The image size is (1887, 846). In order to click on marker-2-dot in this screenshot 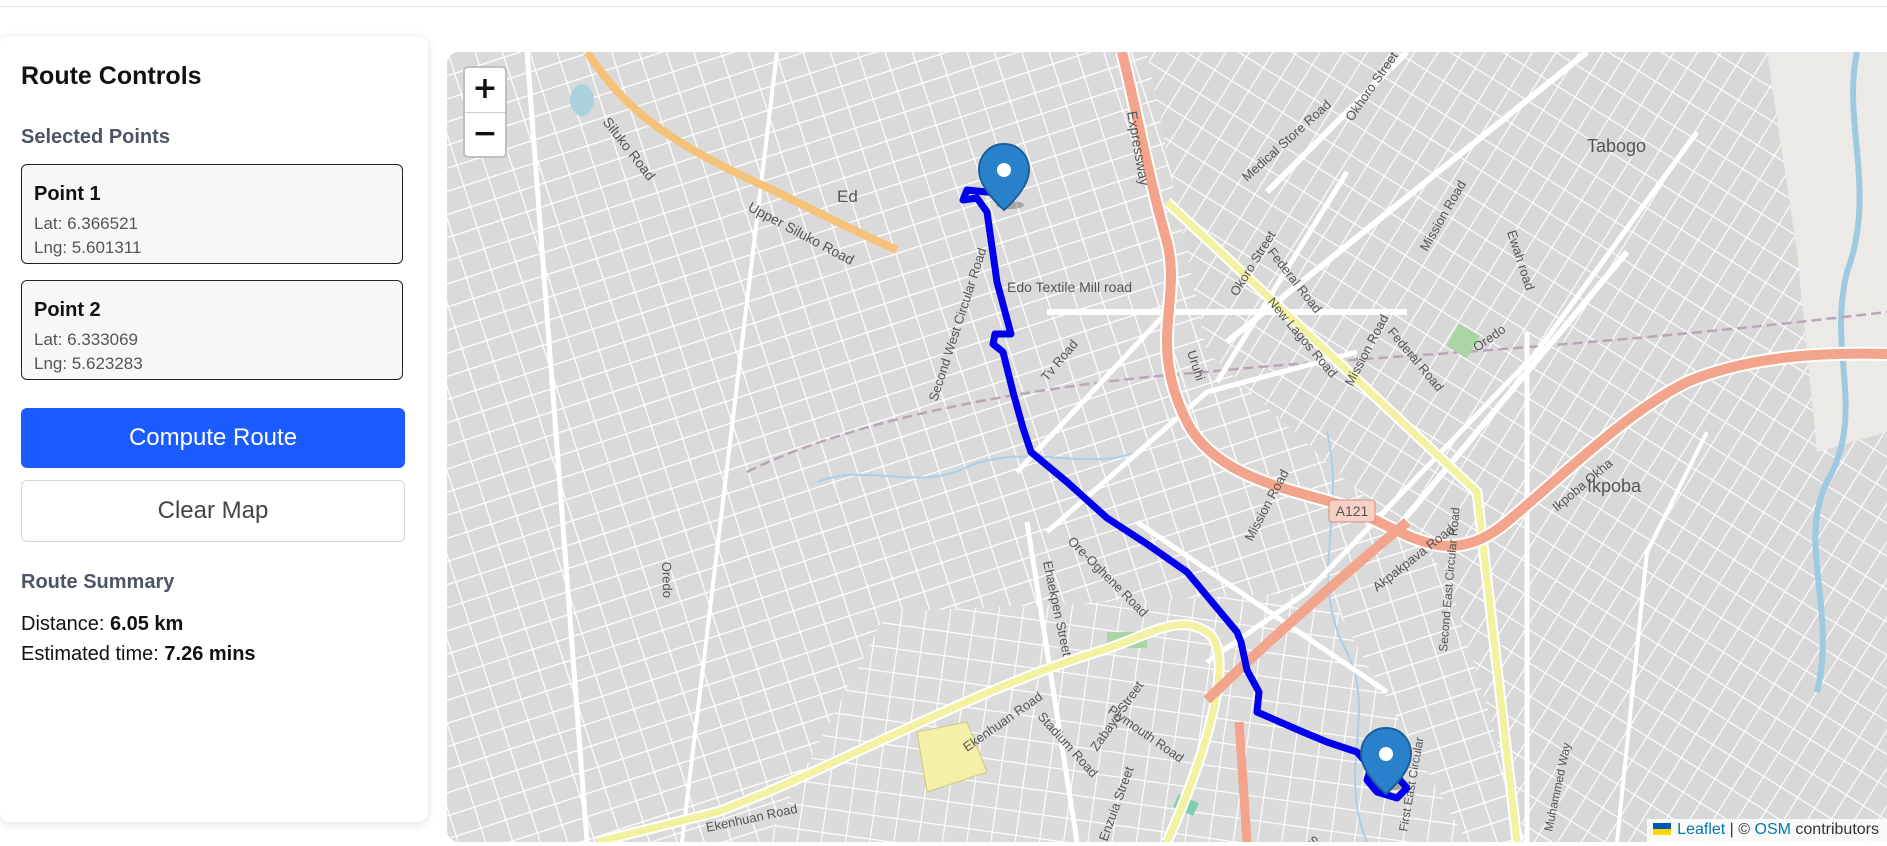, I will do `click(1386, 754)`.